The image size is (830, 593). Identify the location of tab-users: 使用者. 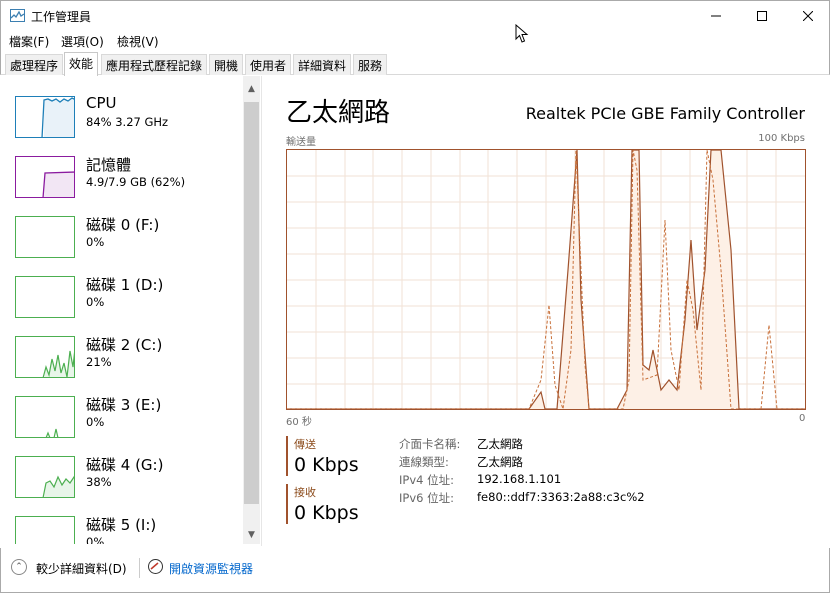
(268, 64).